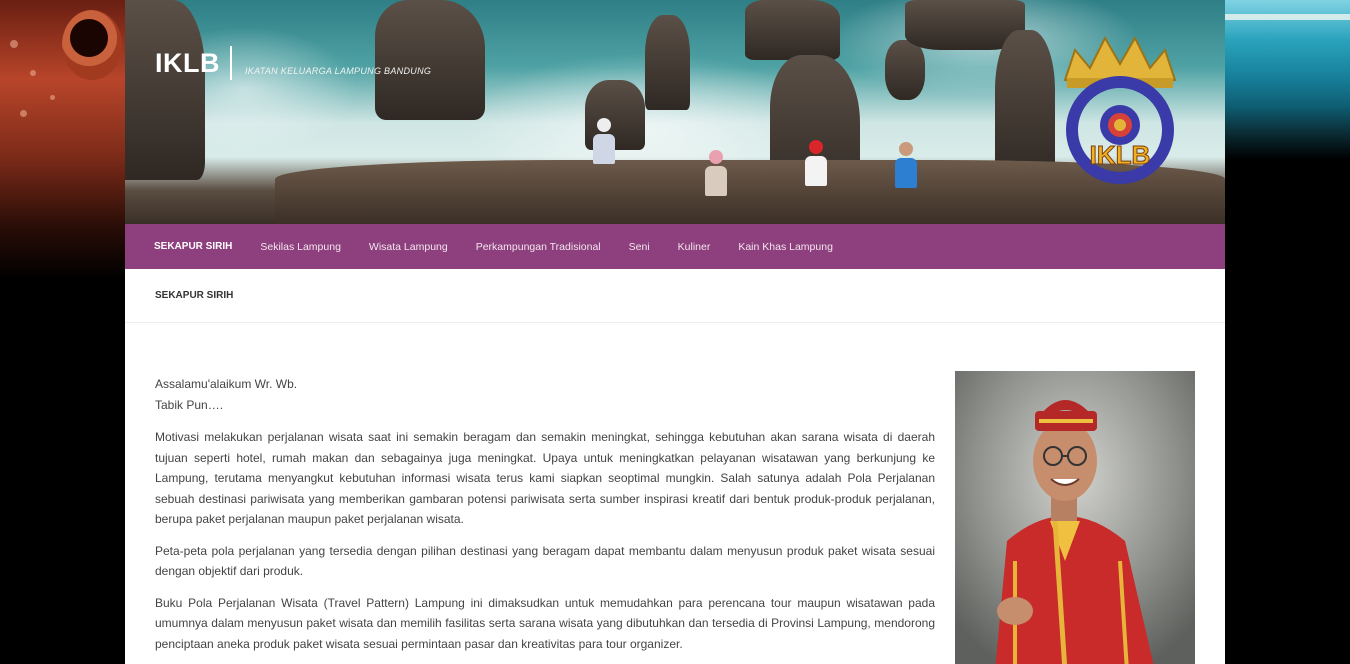 This screenshot has width=1350, height=664. I want to click on nav-item-seni: Seni, so click(639, 247).